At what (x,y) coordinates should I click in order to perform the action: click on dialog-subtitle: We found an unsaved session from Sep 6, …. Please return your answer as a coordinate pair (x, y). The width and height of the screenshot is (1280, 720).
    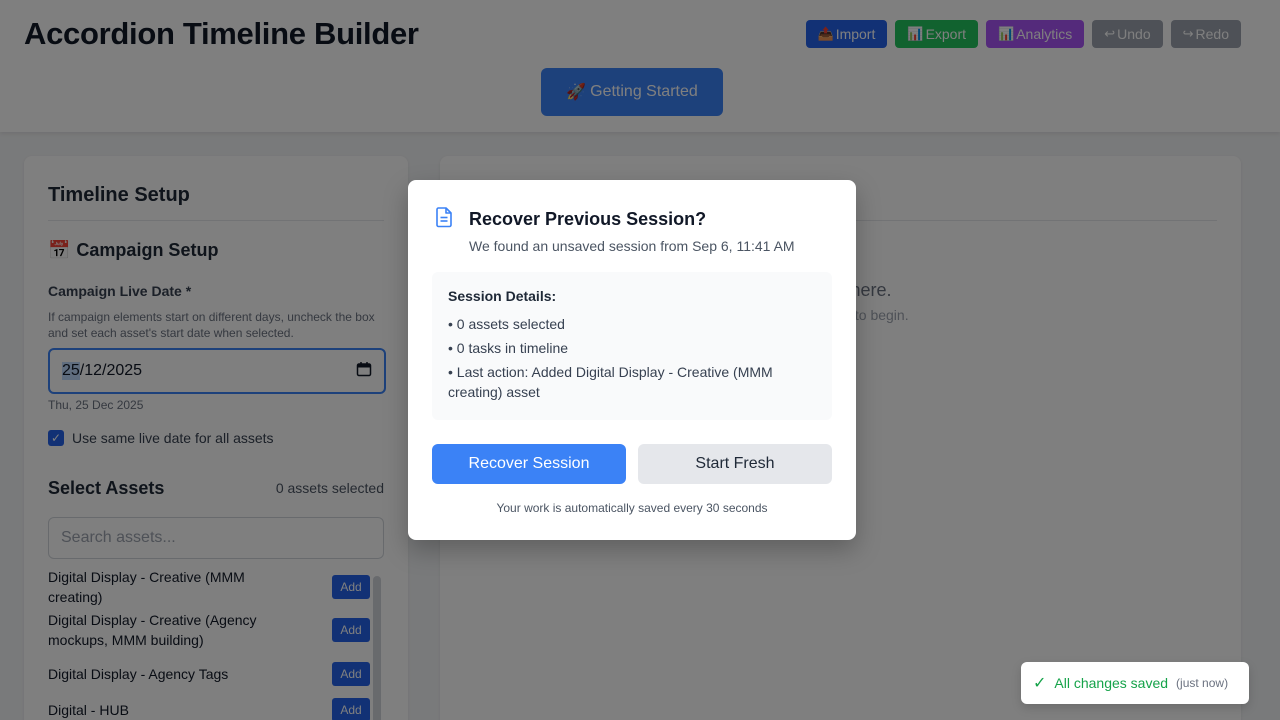
    Looking at the image, I should click on (632, 246).